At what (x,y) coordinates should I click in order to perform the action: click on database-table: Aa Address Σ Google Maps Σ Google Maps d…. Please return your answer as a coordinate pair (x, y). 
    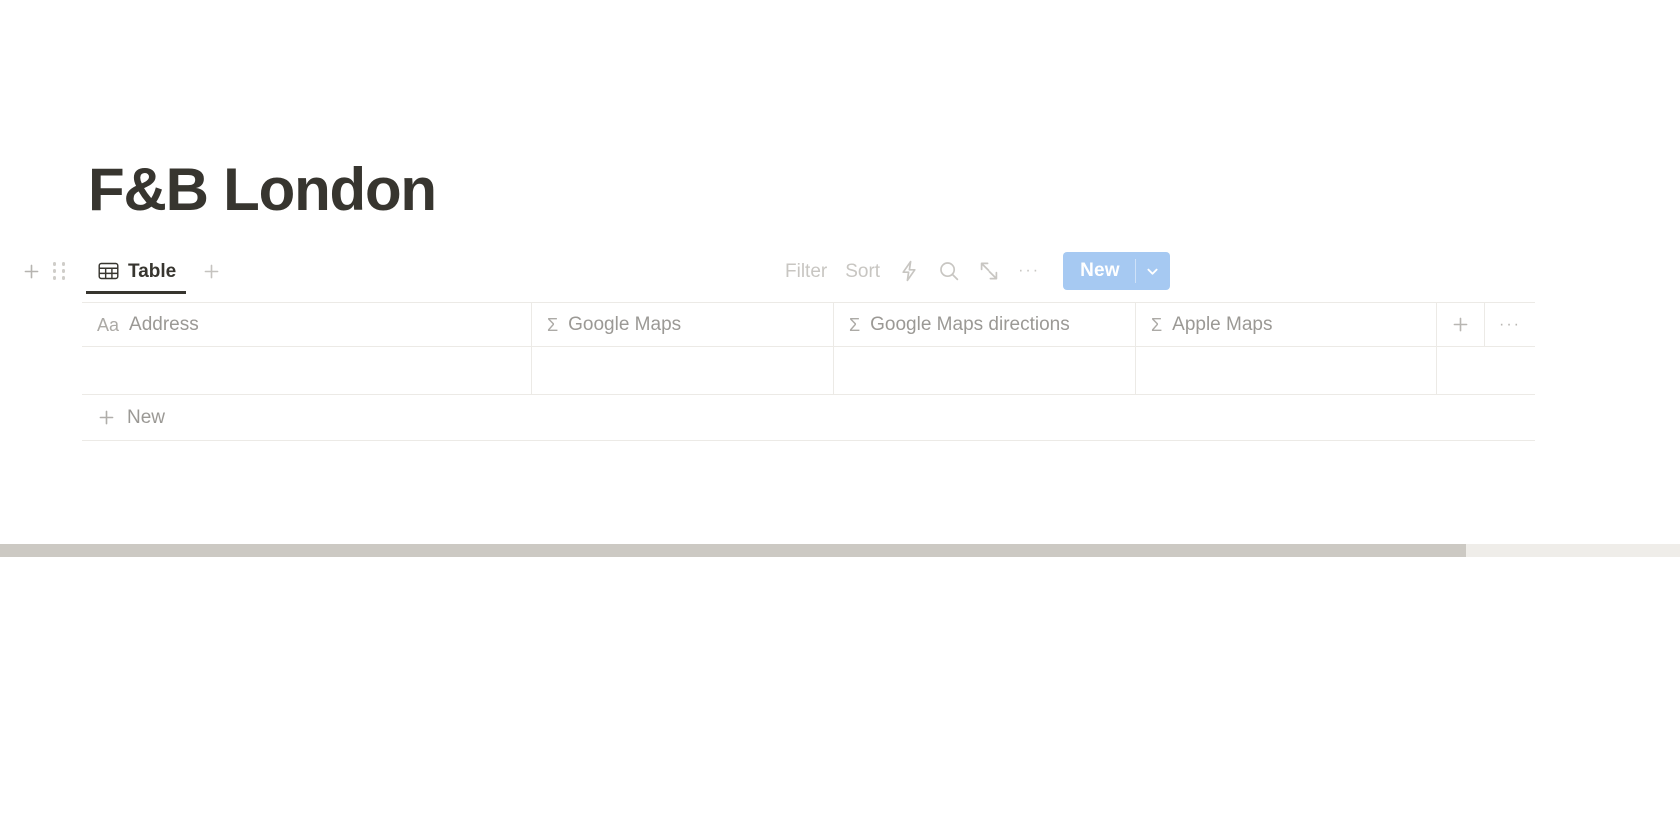
    Looking at the image, I should click on (808, 371).